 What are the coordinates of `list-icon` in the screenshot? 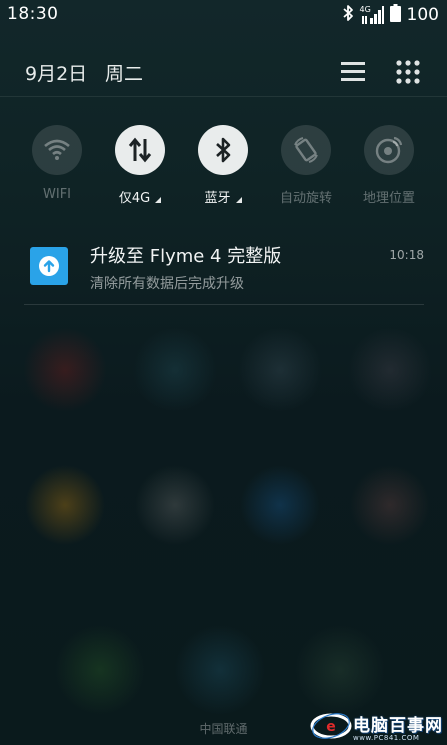 It's located at (353, 71).